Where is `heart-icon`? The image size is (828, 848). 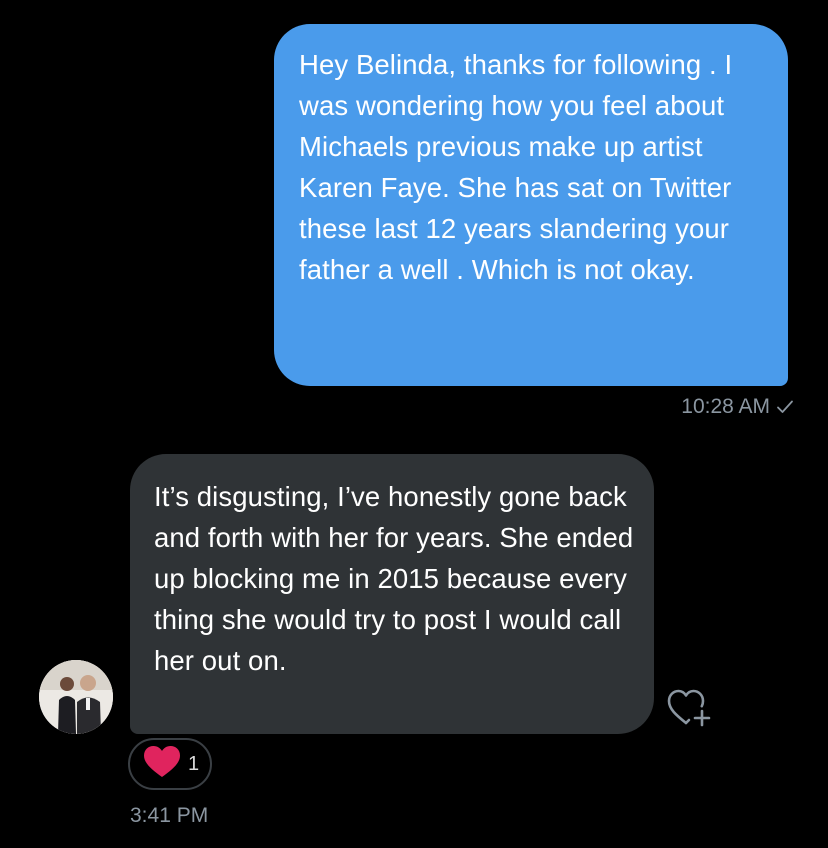
heart-icon is located at coordinates (162, 764).